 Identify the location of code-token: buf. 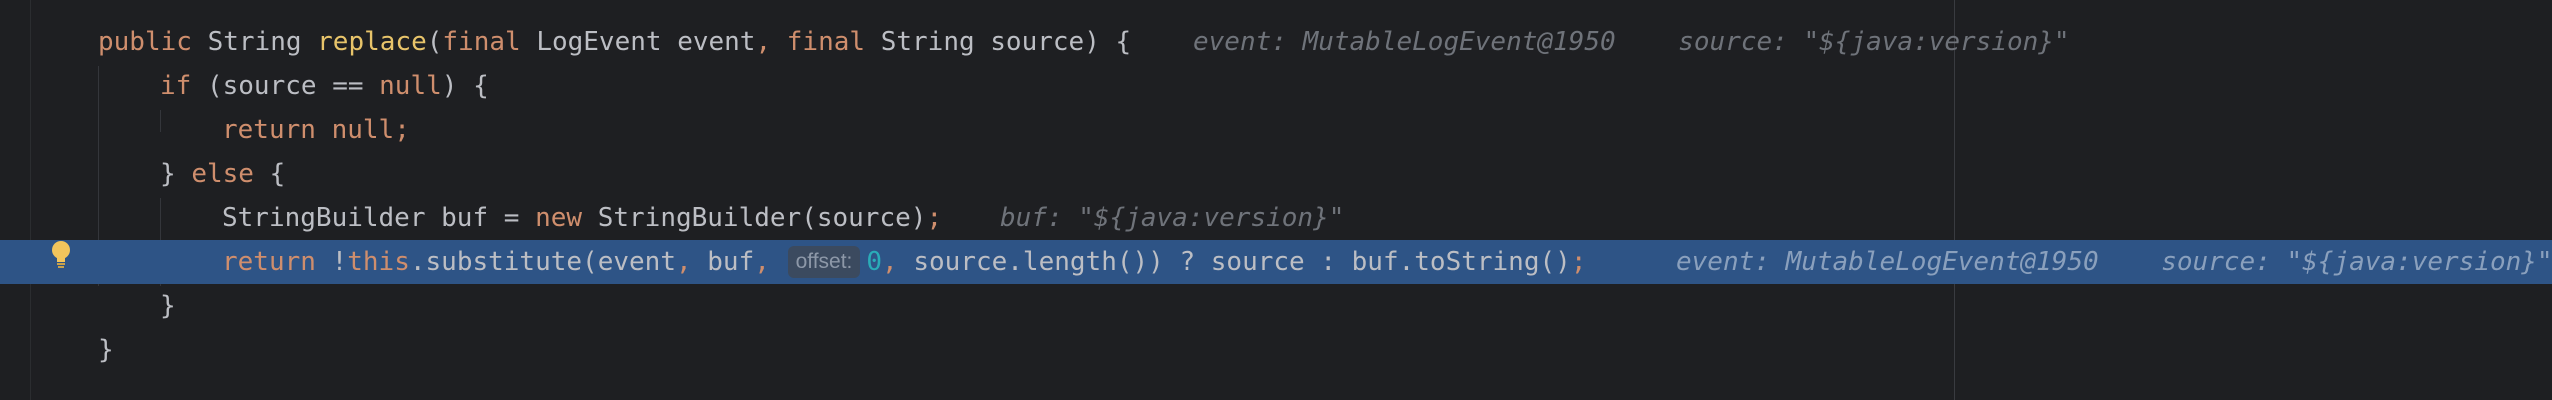
(731, 262).